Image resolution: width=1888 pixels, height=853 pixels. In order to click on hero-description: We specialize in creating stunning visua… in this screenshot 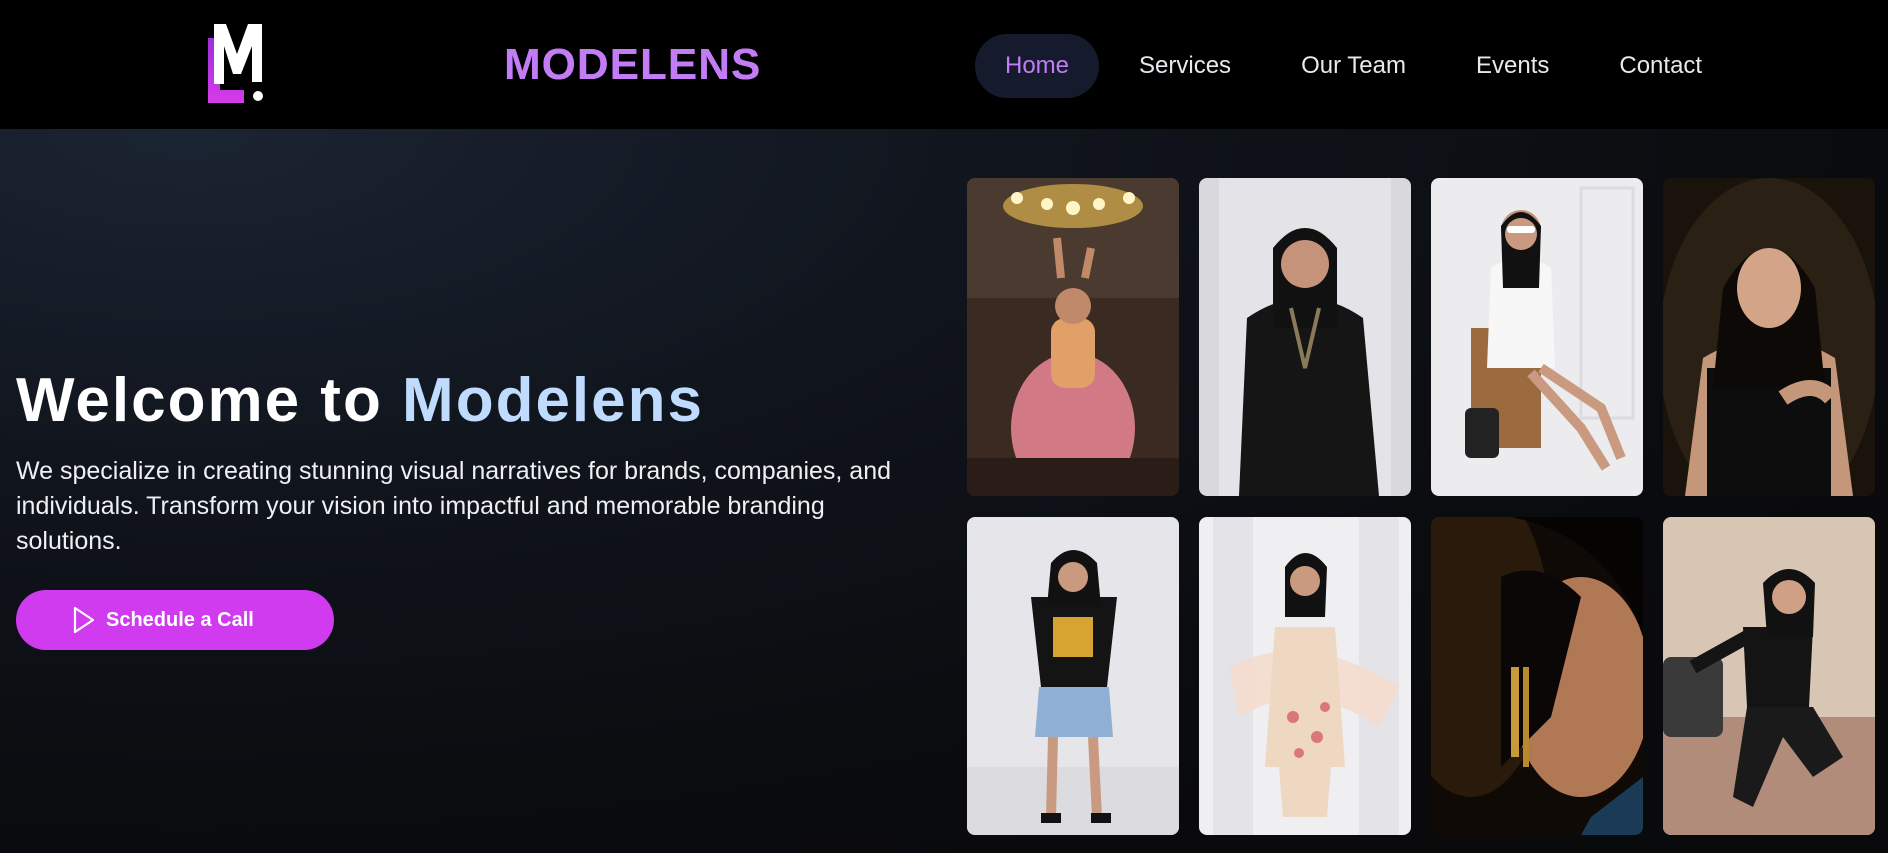, I will do `click(453, 506)`.